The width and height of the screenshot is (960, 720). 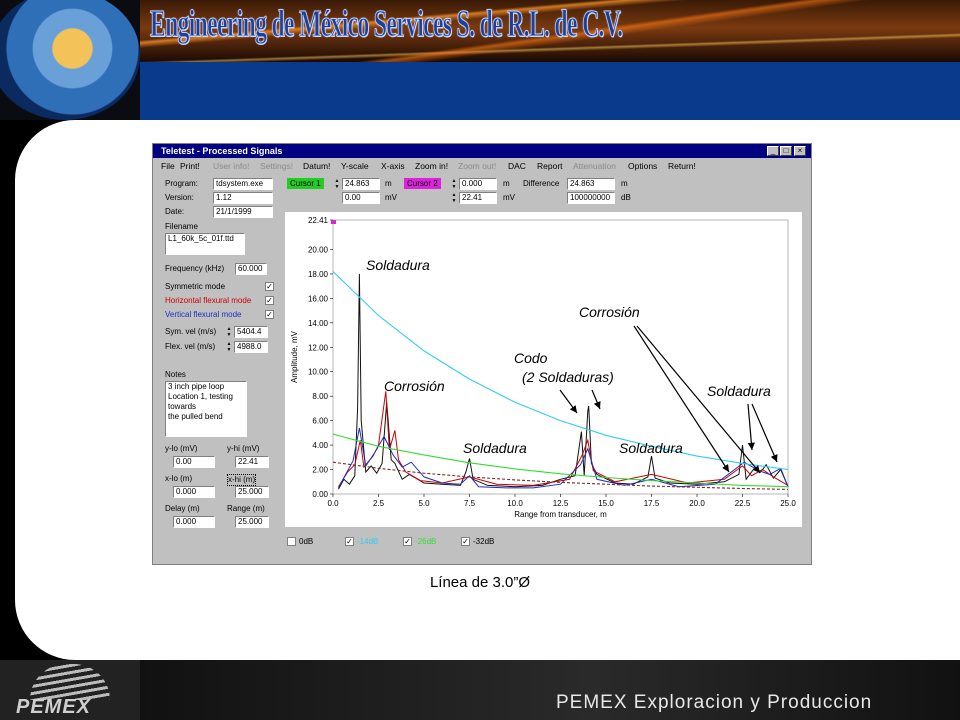 I want to click on cursor1-mv-unit: mV, so click(x=391, y=197).